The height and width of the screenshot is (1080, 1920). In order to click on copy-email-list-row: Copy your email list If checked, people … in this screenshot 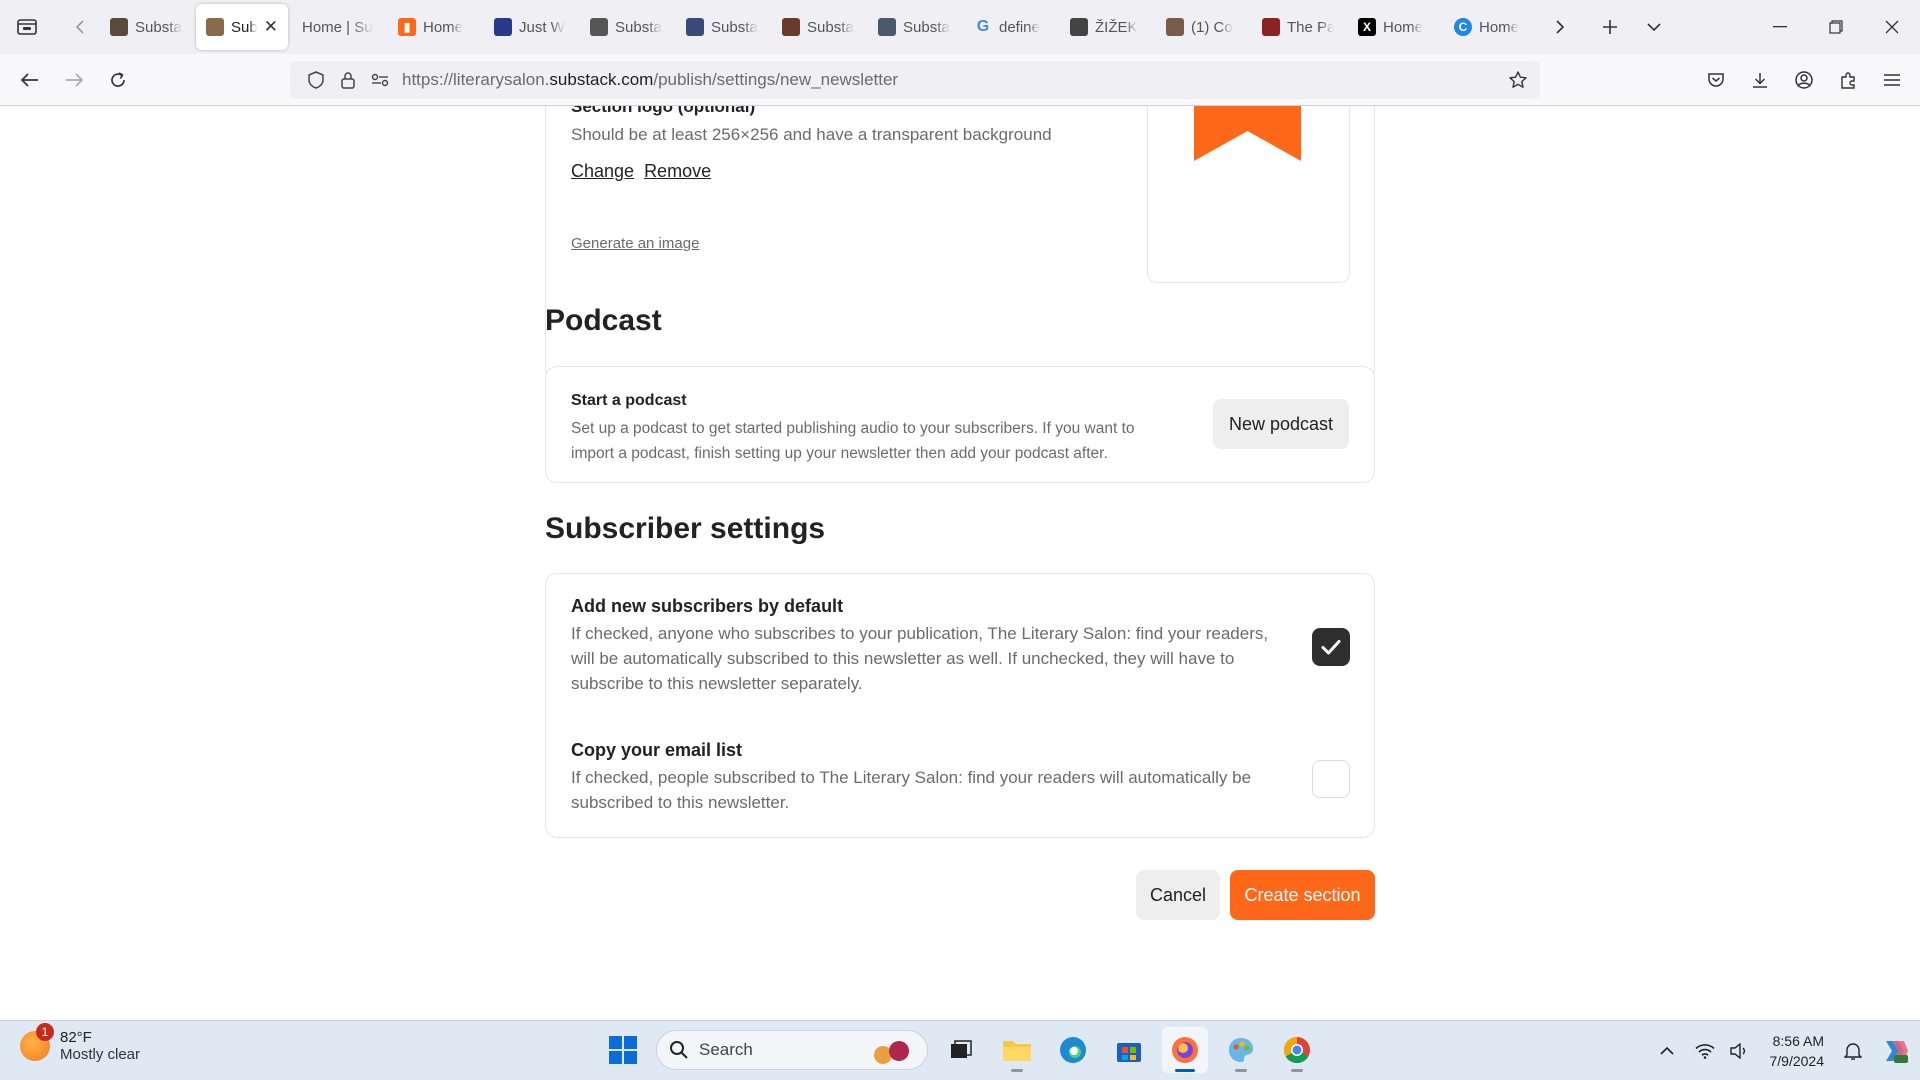, I will do `click(931, 777)`.